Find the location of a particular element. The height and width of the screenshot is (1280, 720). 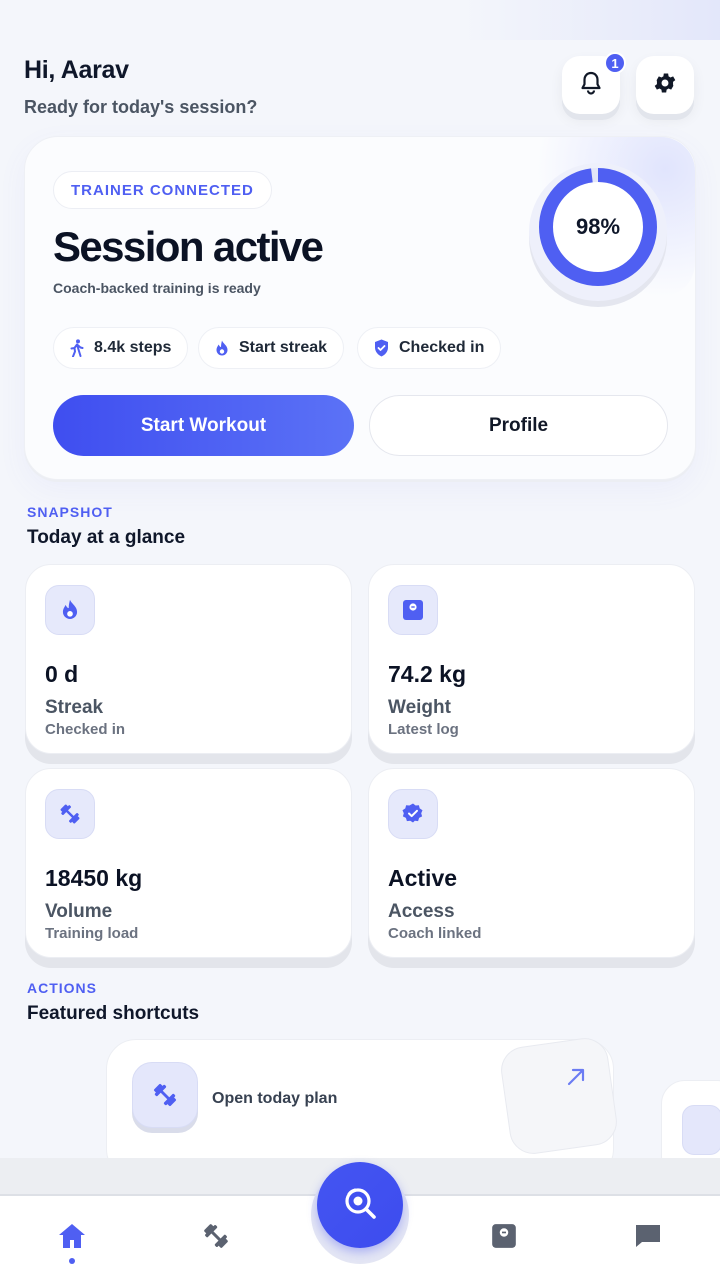

shortcut-decoration is located at coordinates (559, 1096).